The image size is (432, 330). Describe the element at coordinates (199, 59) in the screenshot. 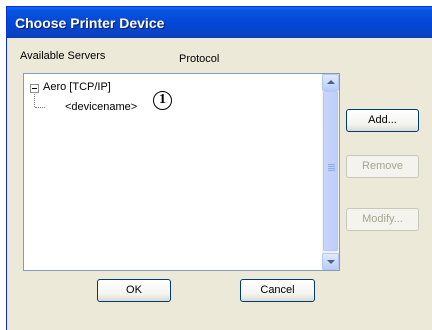

I see `protocol-header: Protocol` at that location.